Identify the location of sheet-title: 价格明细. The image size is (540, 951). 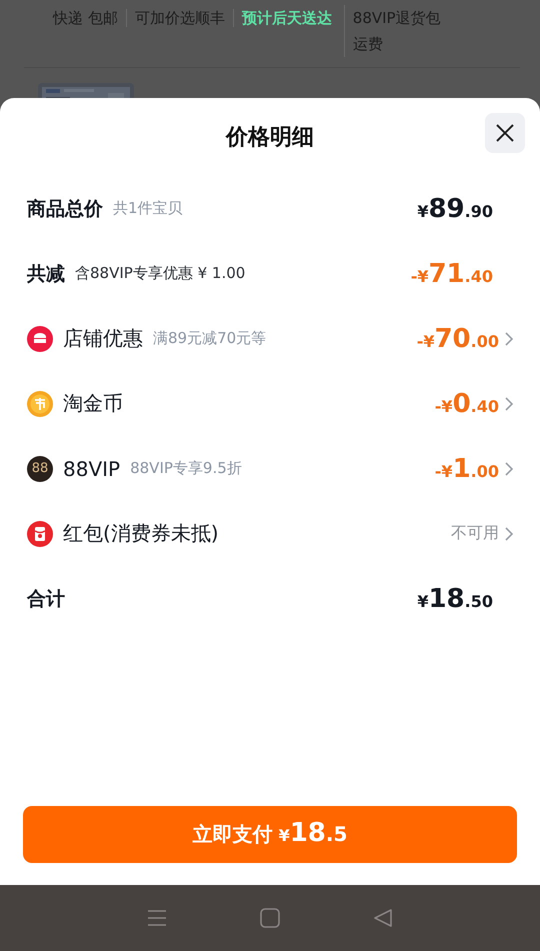
(270, 138).